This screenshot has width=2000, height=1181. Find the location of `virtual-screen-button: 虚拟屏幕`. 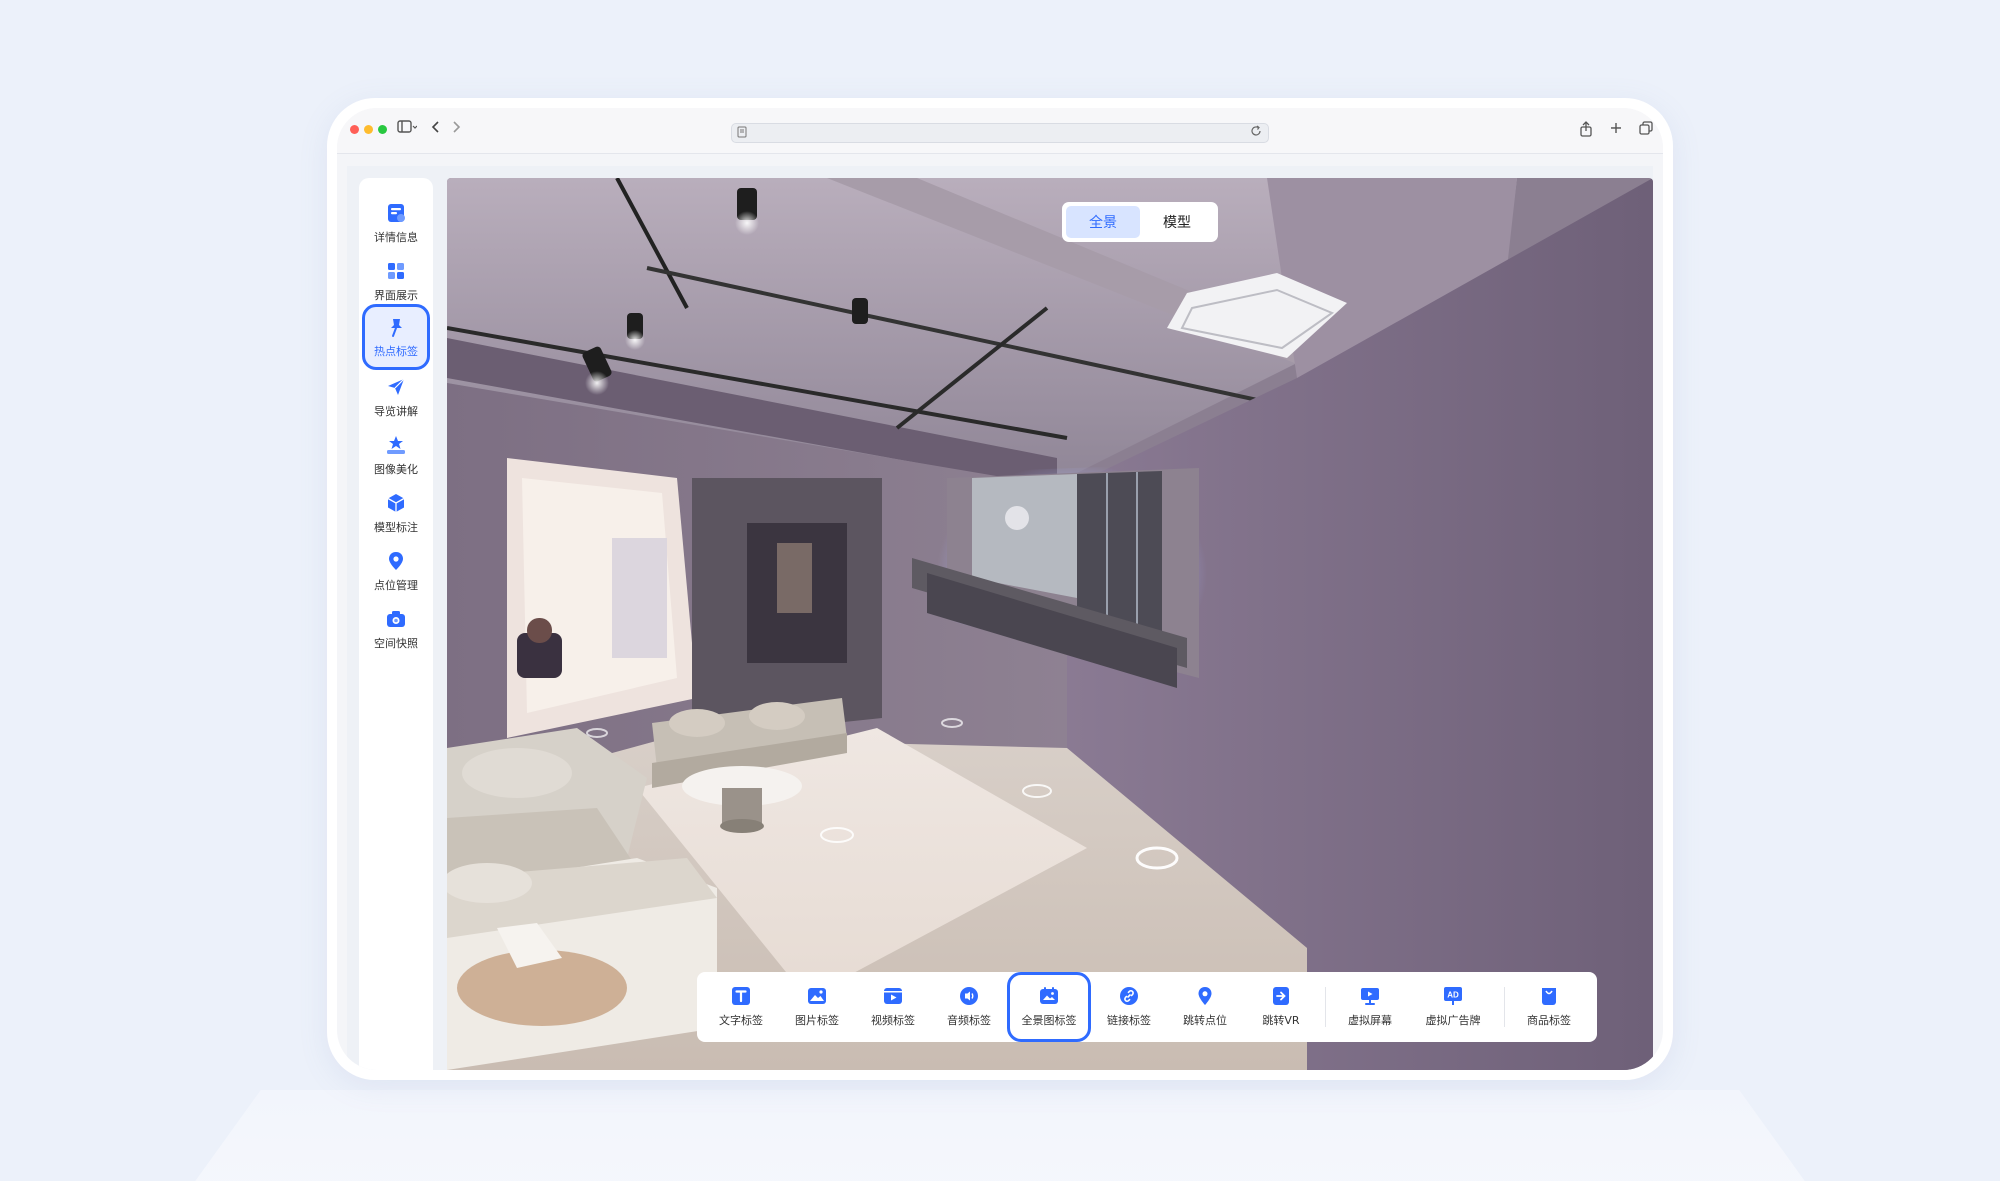

virtual-screen-button: 虚拟屏幕 is located at coordinates (1370, 1007).